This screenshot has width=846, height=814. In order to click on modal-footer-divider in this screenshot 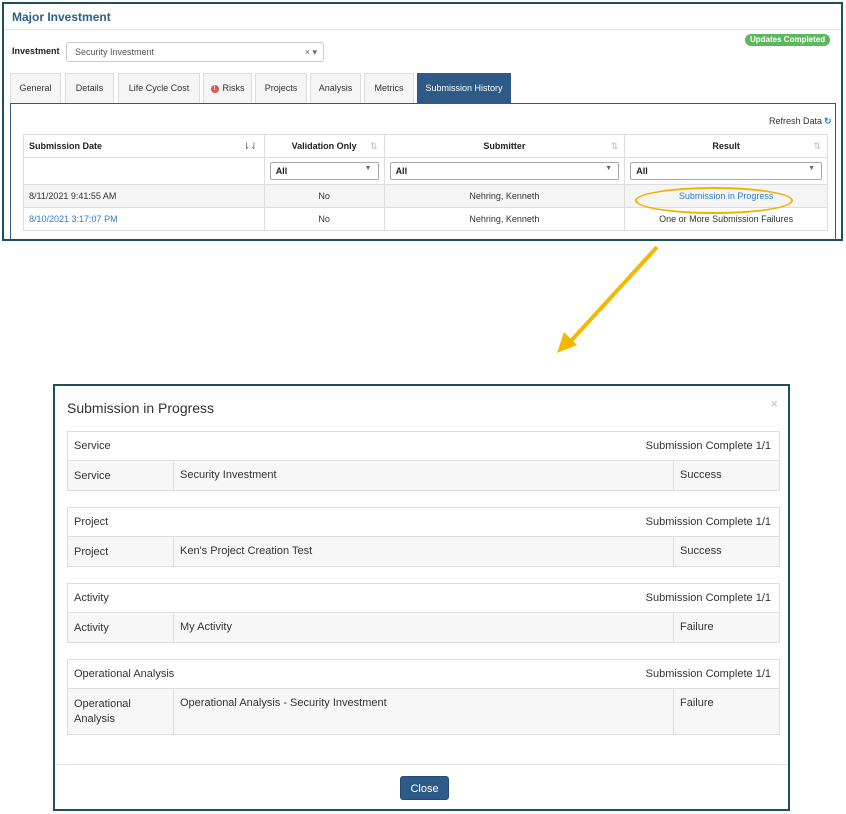, I will do `click(421, 764)`.